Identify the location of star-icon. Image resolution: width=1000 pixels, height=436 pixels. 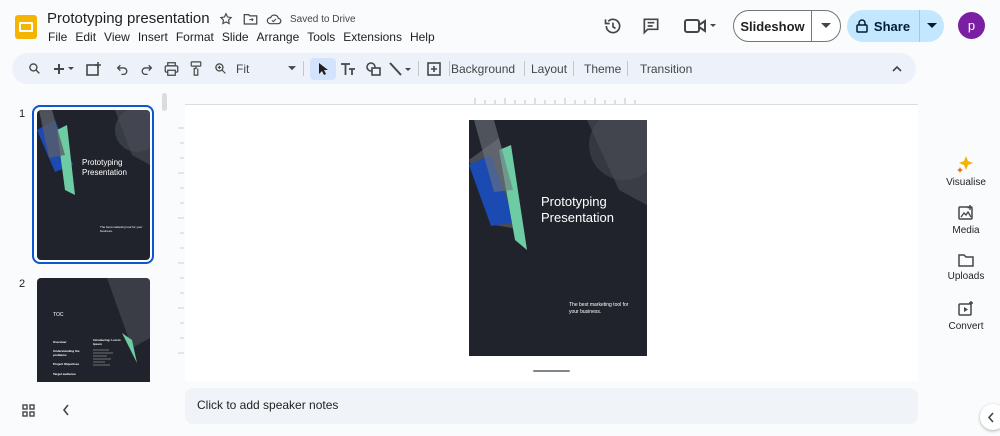
(226, 19).